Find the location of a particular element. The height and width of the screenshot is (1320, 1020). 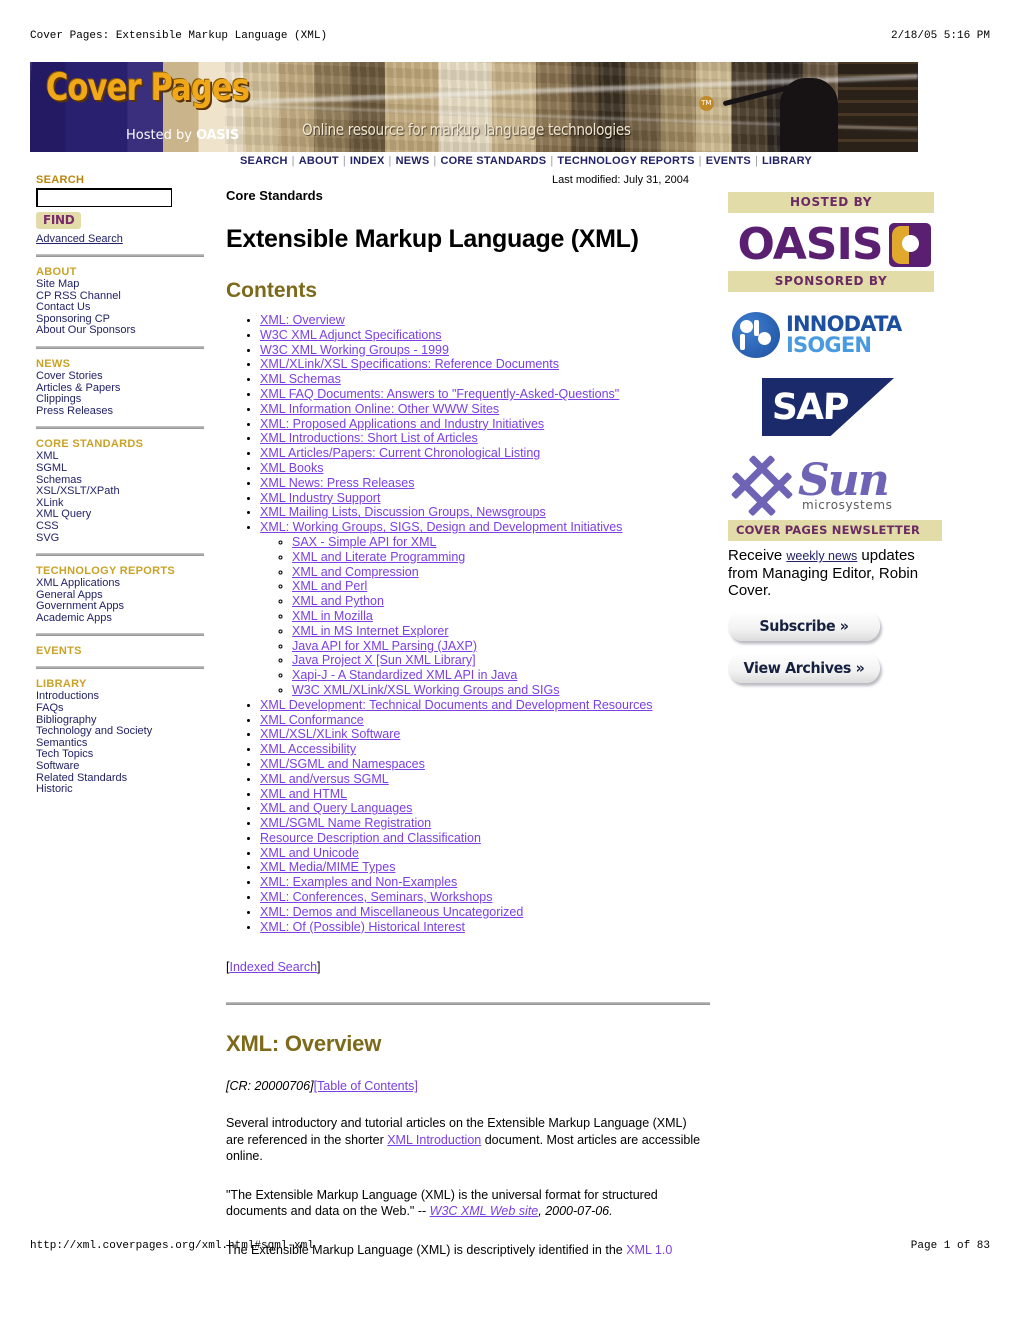

weekly-news-link: weekly news is located at coordinates (821, 556).